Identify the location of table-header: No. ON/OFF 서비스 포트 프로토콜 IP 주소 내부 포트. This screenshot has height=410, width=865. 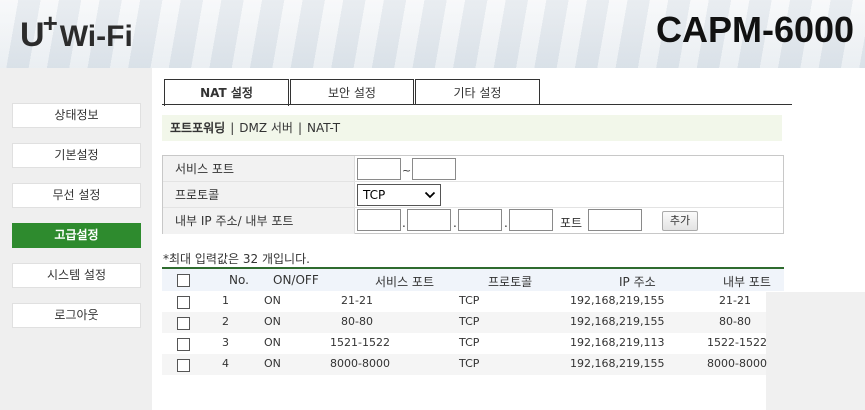
(473, 280).